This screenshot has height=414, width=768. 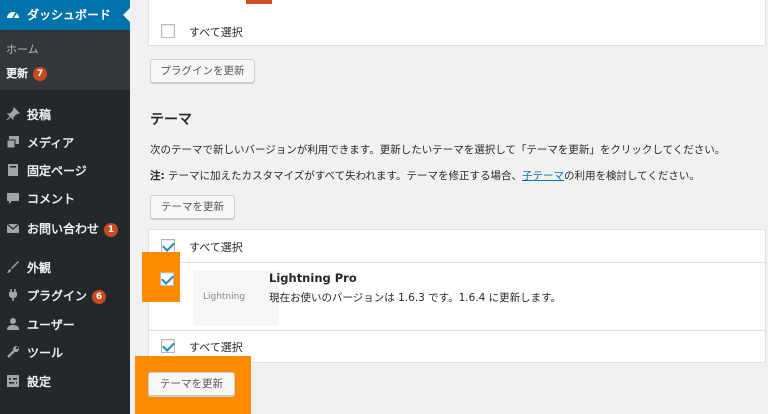 I want to click on sidebar-item-label: 設定, so click(x=39, y=382).